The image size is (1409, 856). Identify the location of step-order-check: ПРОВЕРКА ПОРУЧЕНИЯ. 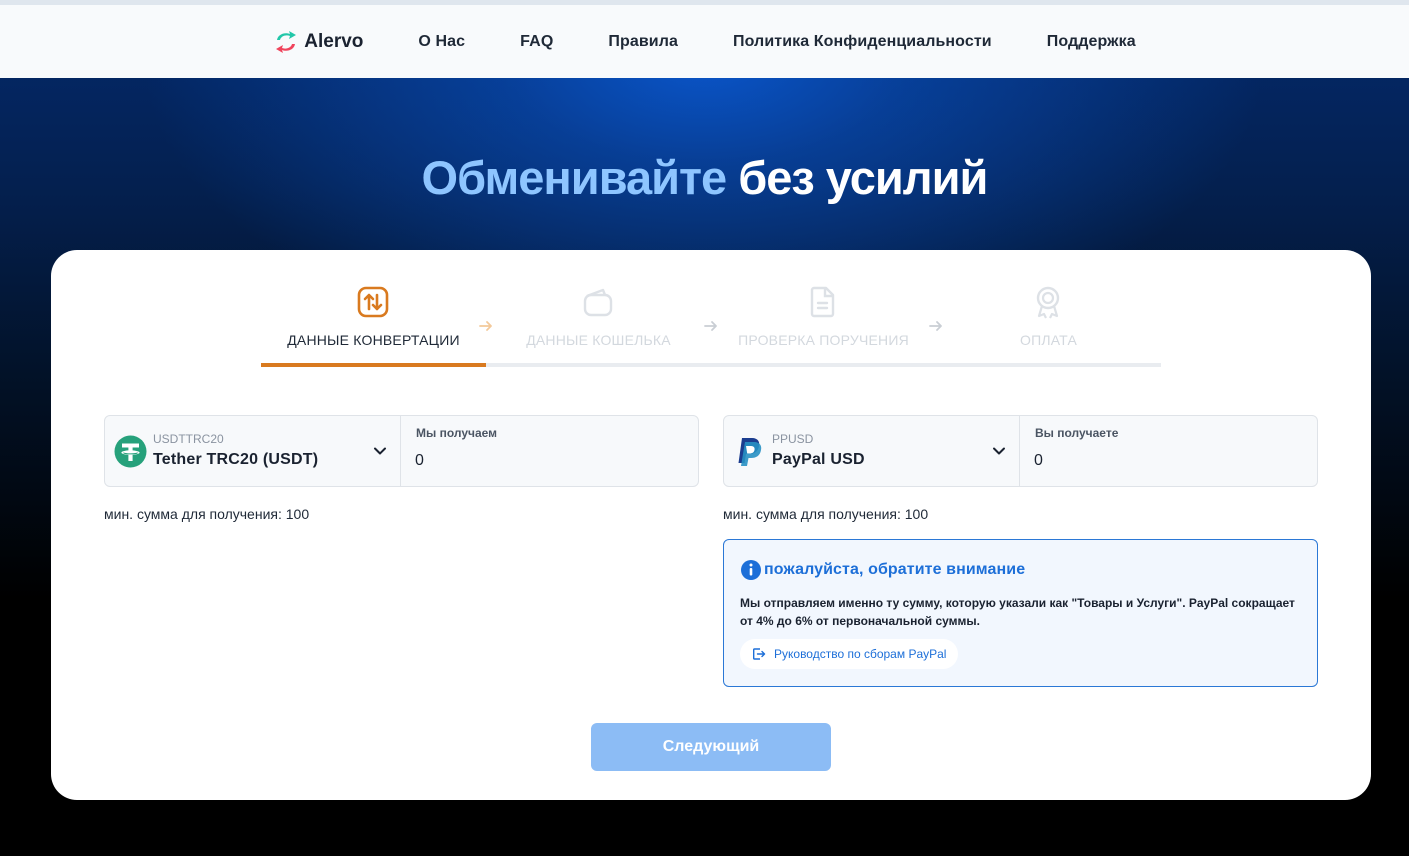
(823, 324).